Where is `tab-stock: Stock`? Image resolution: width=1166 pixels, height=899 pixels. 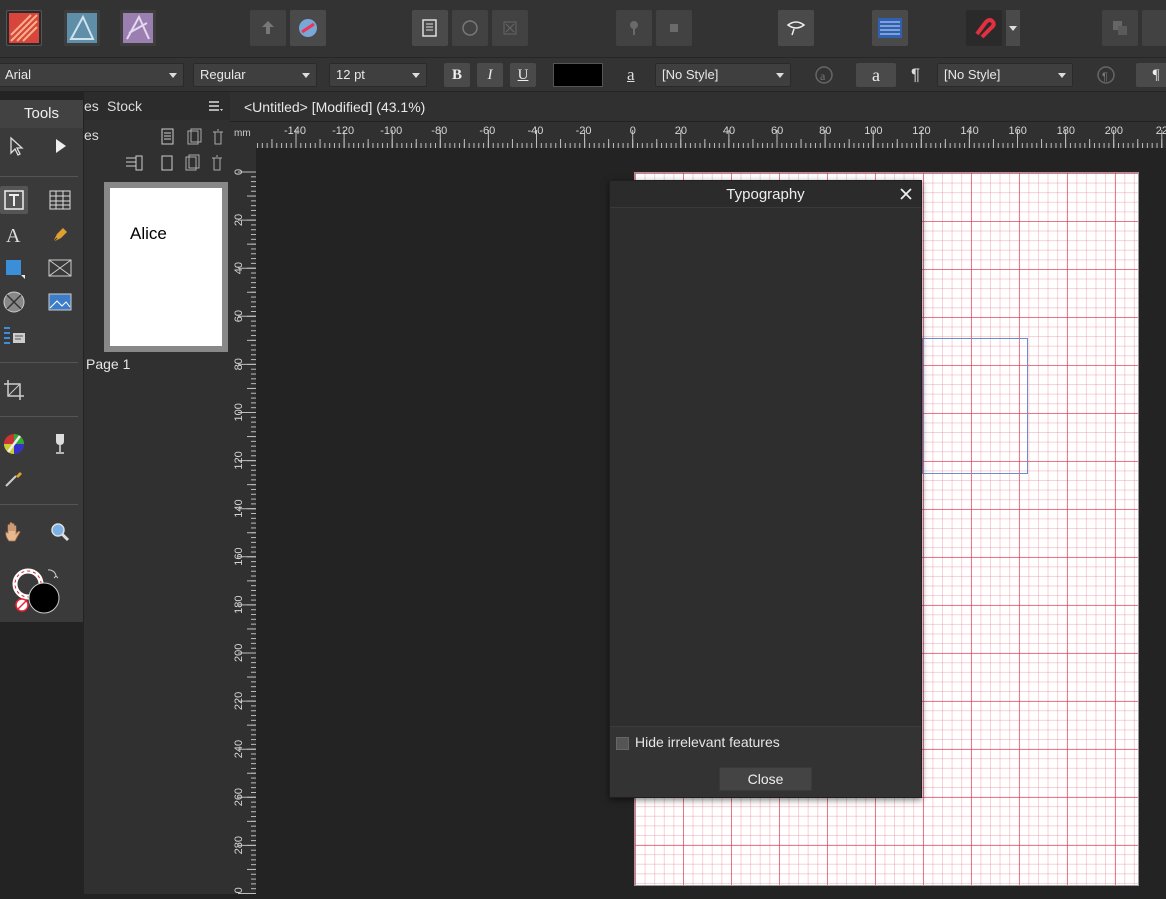 tab-stock: Stock is located at coordinates (124, 106).